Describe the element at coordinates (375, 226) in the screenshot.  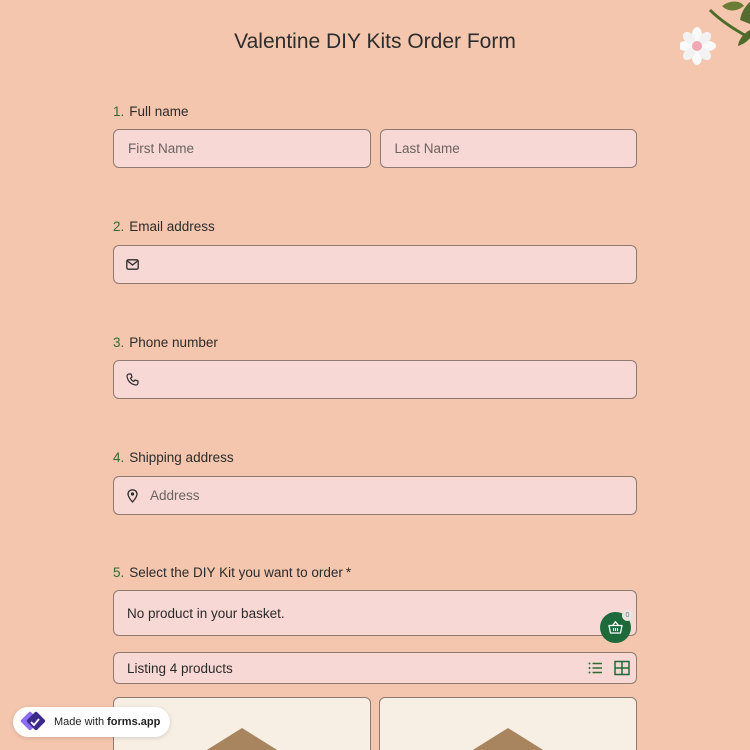
I see `question-label: 2. Email address` at that location.